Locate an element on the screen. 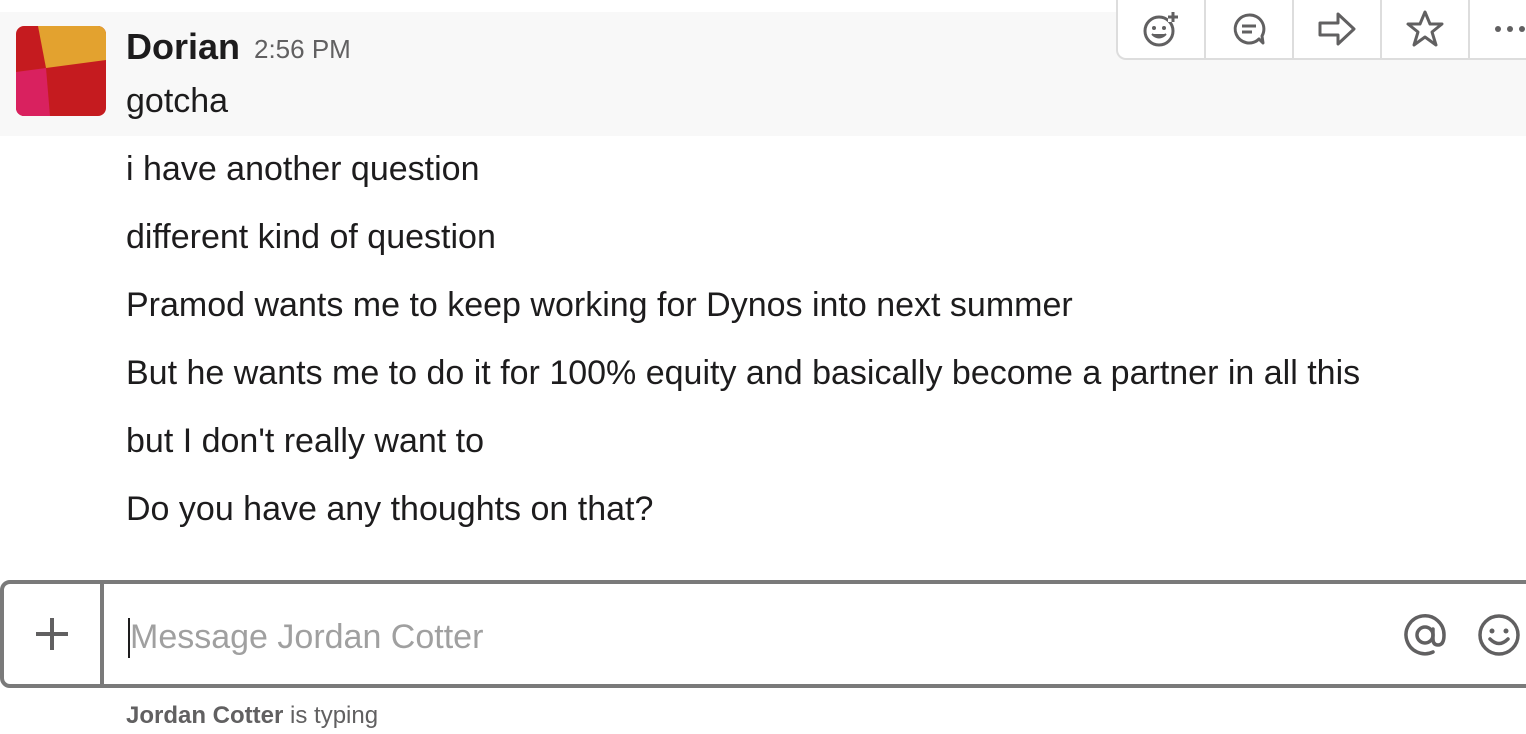 This screenshot has width=1526, height=734. emoji-icon is located at coordinates (1499, 635).